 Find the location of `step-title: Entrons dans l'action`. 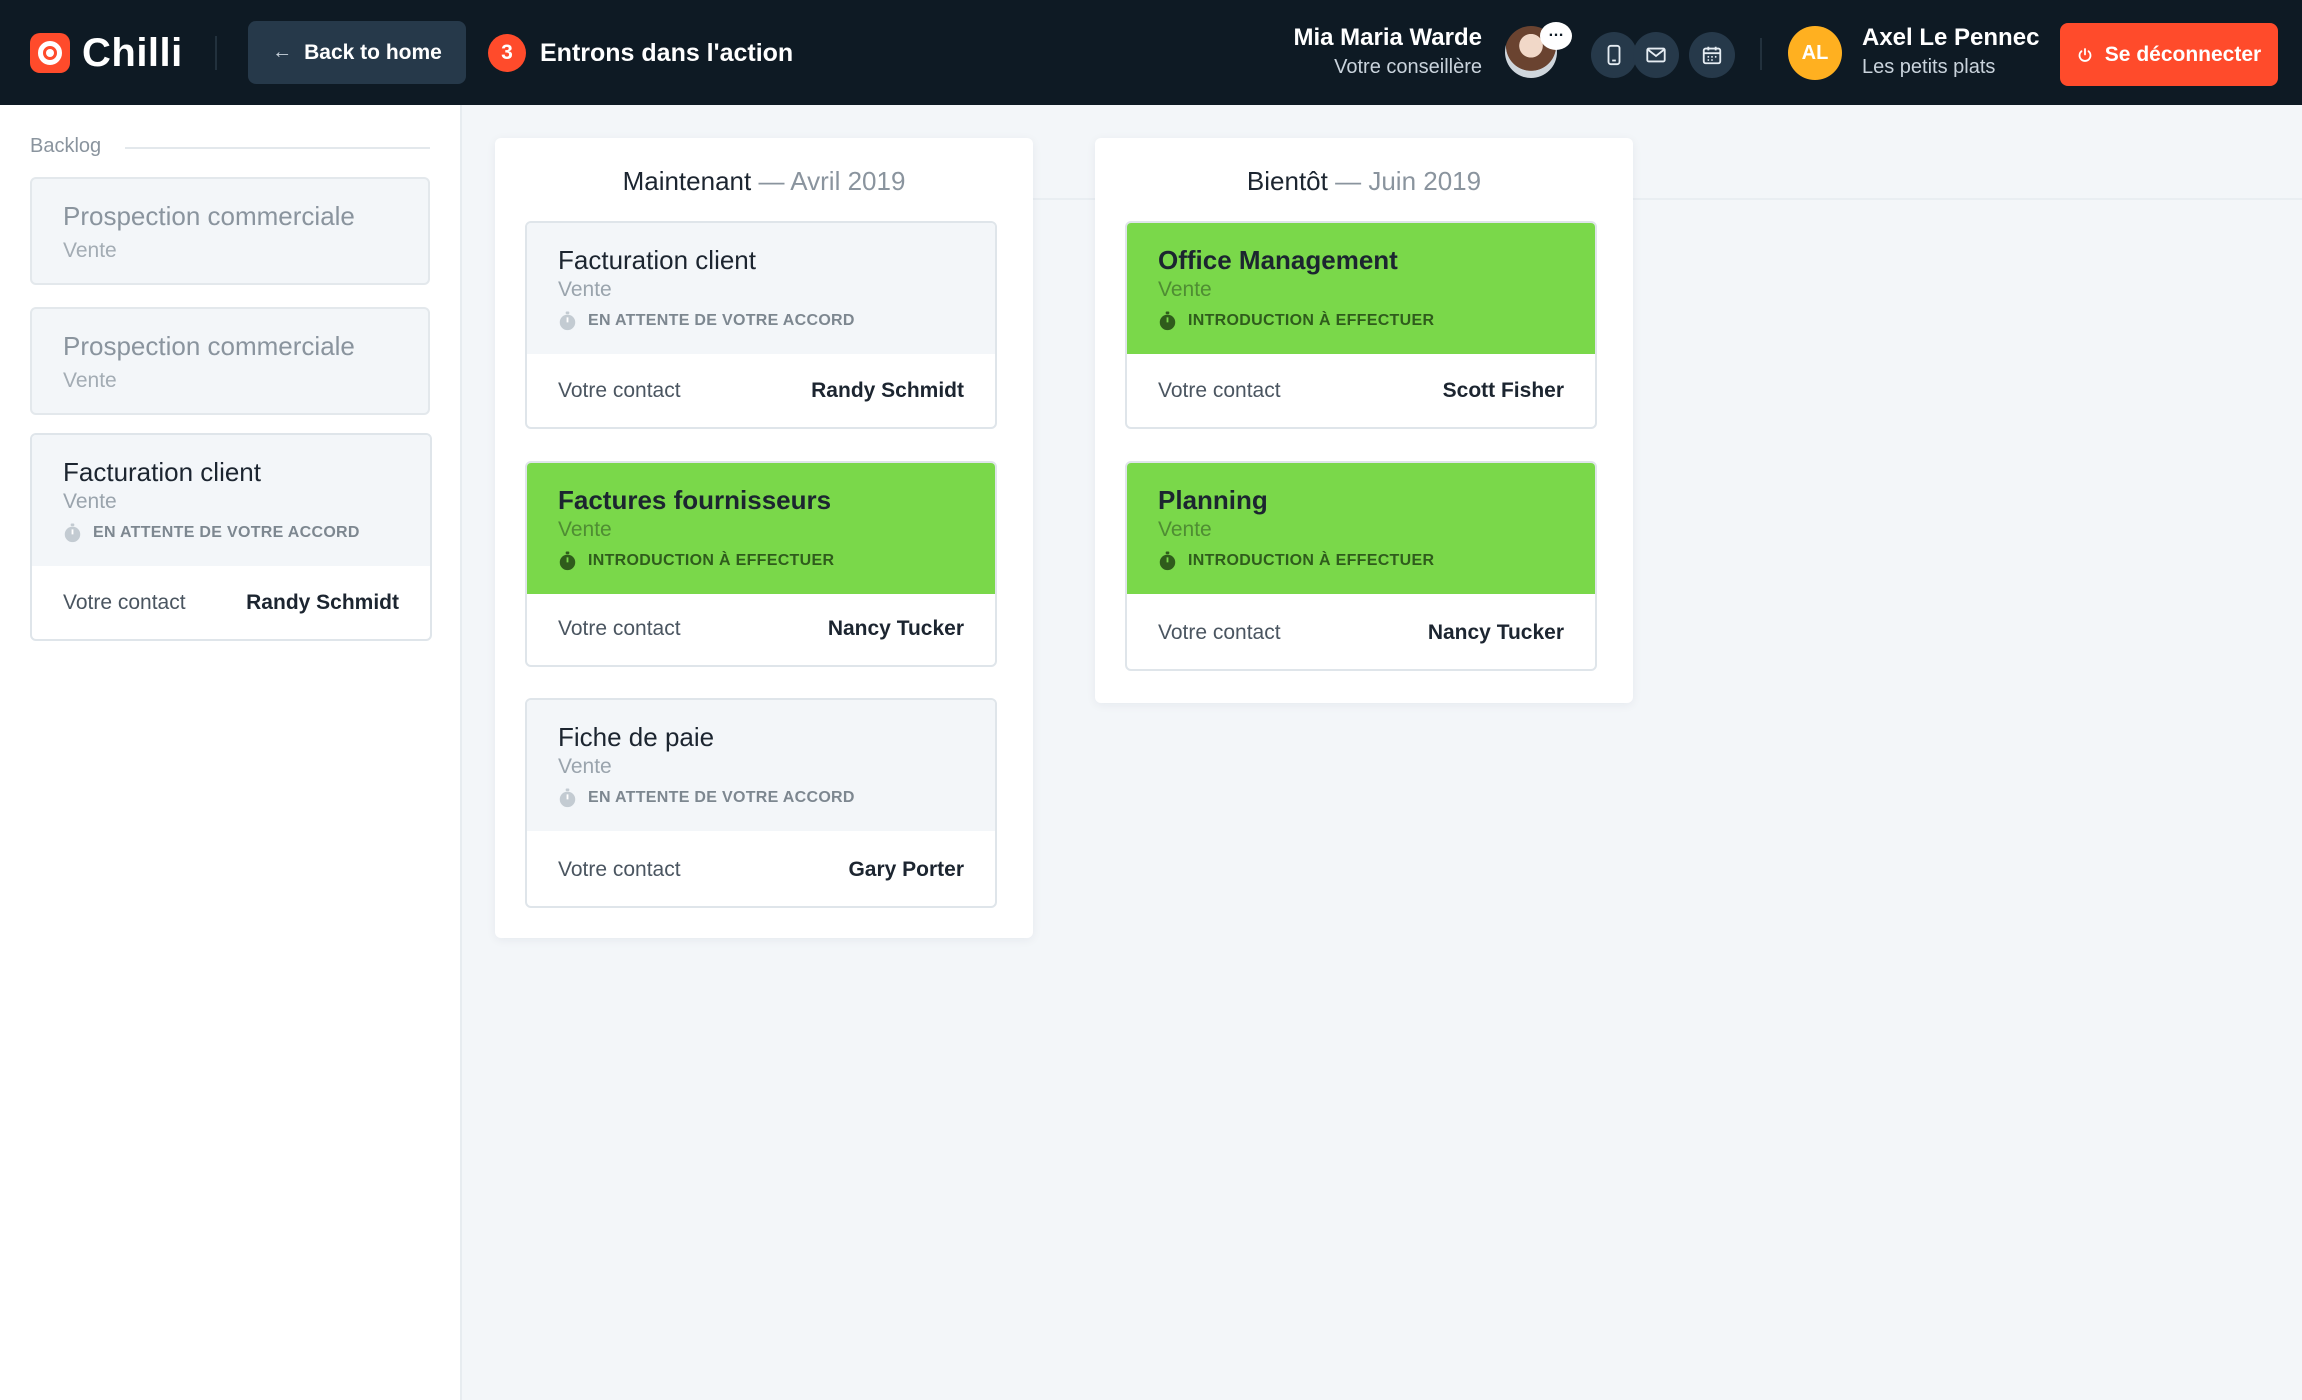

step-title: Entrons dans l'action is located at coordinates (667, 52).